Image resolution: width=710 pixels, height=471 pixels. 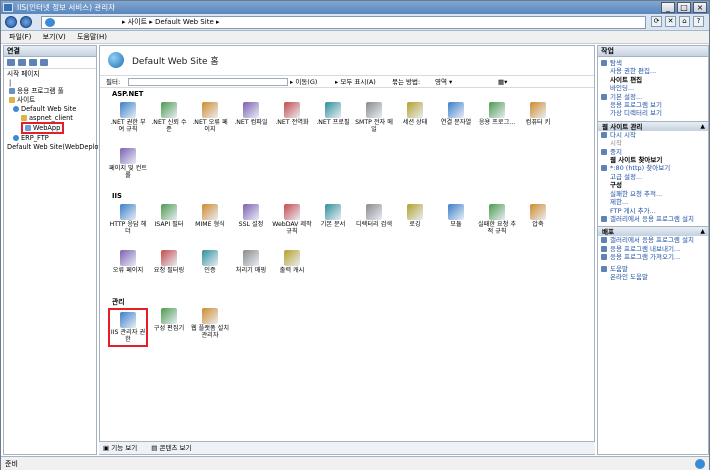 What do you see at coordinates (169, 216) in the screenshot?
I see `feature-iis-1: ISAPI 필터` at bounding box center [169, 216].